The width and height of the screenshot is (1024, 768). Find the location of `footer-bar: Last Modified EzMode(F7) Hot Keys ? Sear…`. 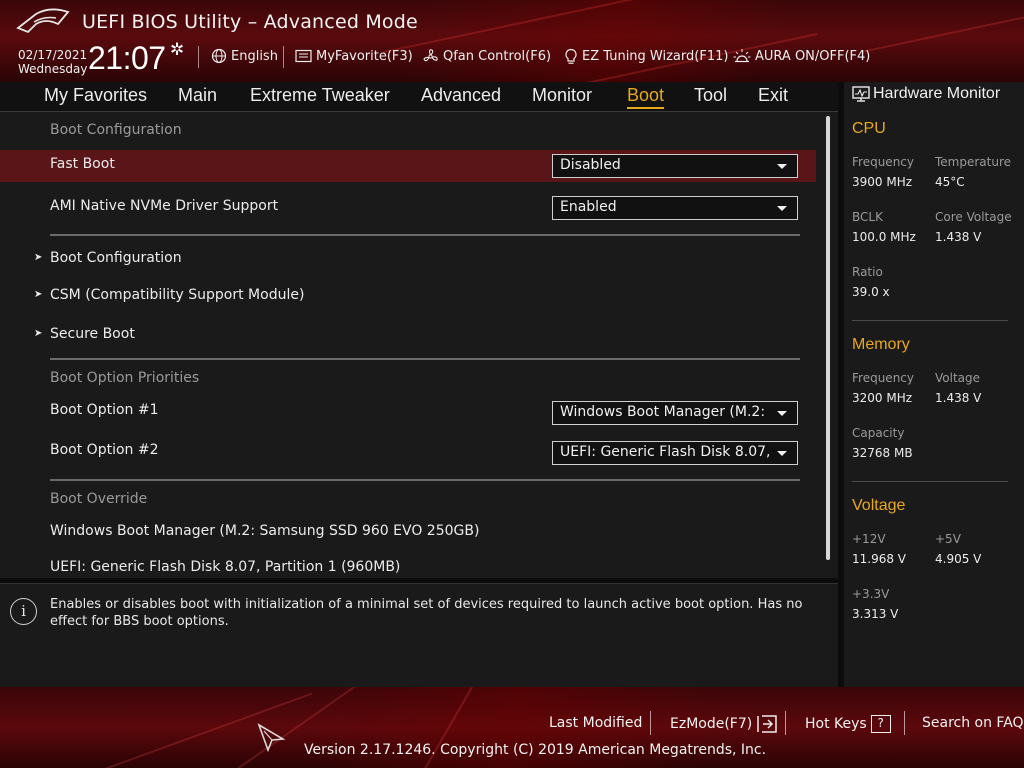

footer-bar: Last Modified EzMode(F7) Hot Keys ? Sear… is located at coordinates (512, 727).